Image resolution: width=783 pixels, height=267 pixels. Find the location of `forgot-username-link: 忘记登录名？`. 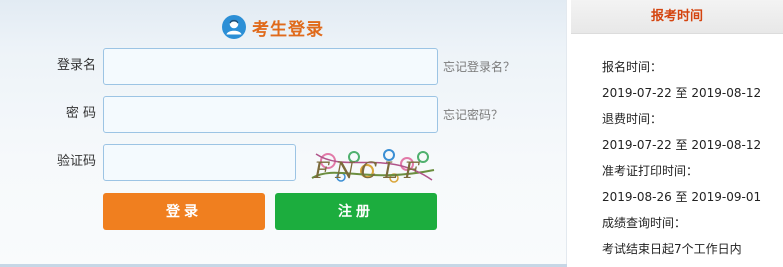

forgot-username-link: 忘记登录名？ is located at coordinates (479, 67).